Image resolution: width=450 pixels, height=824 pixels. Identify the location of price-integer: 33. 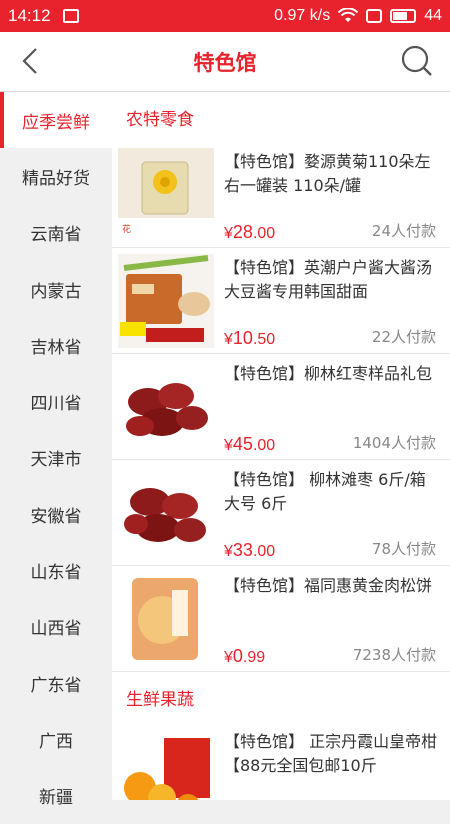
(242, 550).